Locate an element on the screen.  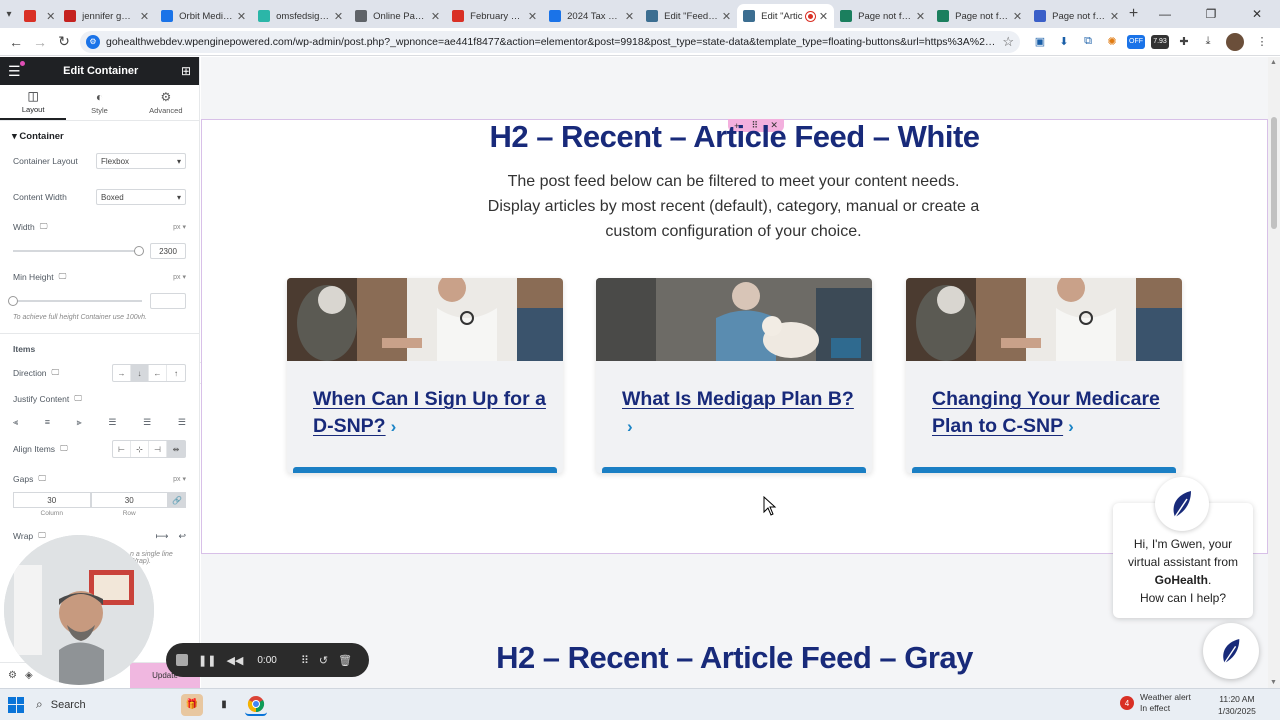
browser-tab: Edit "Feed Blo ✕ is located at coordinates (688, 16).